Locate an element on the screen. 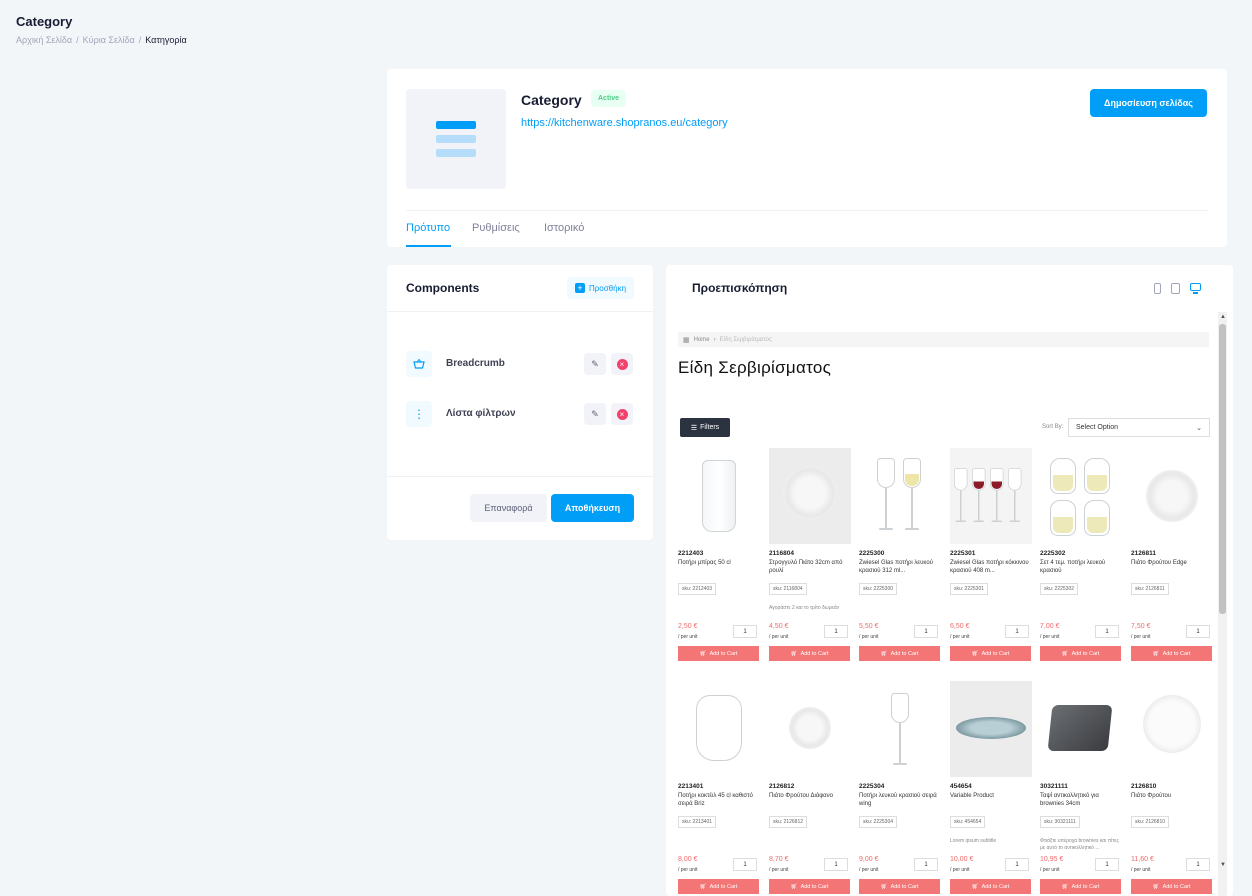 The width and height of the screenshot is (1252, 896). product-name: Ποτήρι κοκτέιλ 45 cl καθιστό σειρά Briz is located at coordinates (719, 801).